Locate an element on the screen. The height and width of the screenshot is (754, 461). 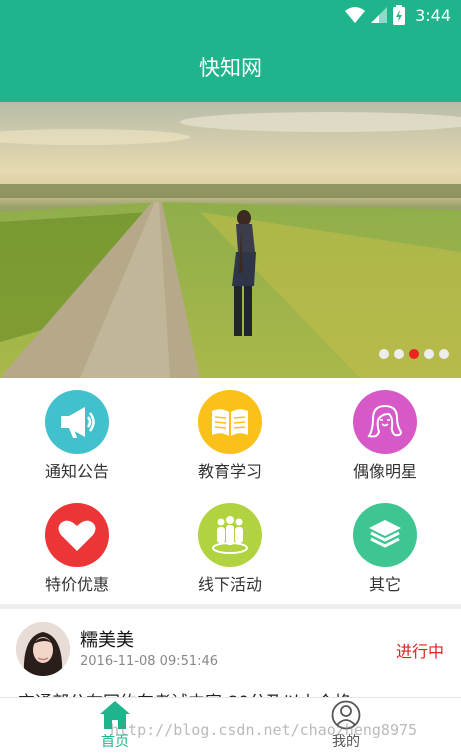
app-title: 快知网 is located at coordinates (230, 68).